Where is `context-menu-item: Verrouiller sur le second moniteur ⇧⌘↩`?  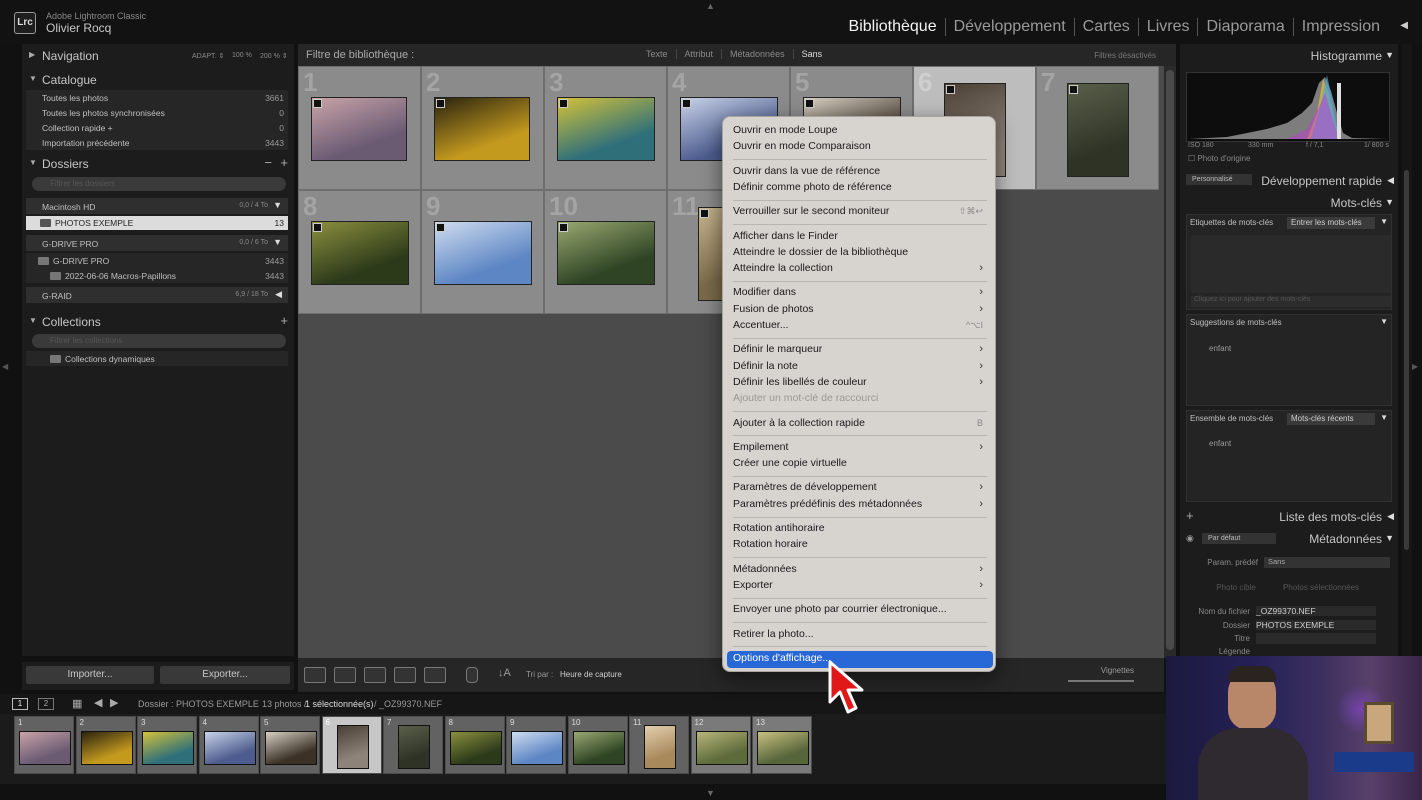 context-menu-item: Verrouiller sur le second moniteur ⇧⌘↩ is located at coordinates (860, 212).